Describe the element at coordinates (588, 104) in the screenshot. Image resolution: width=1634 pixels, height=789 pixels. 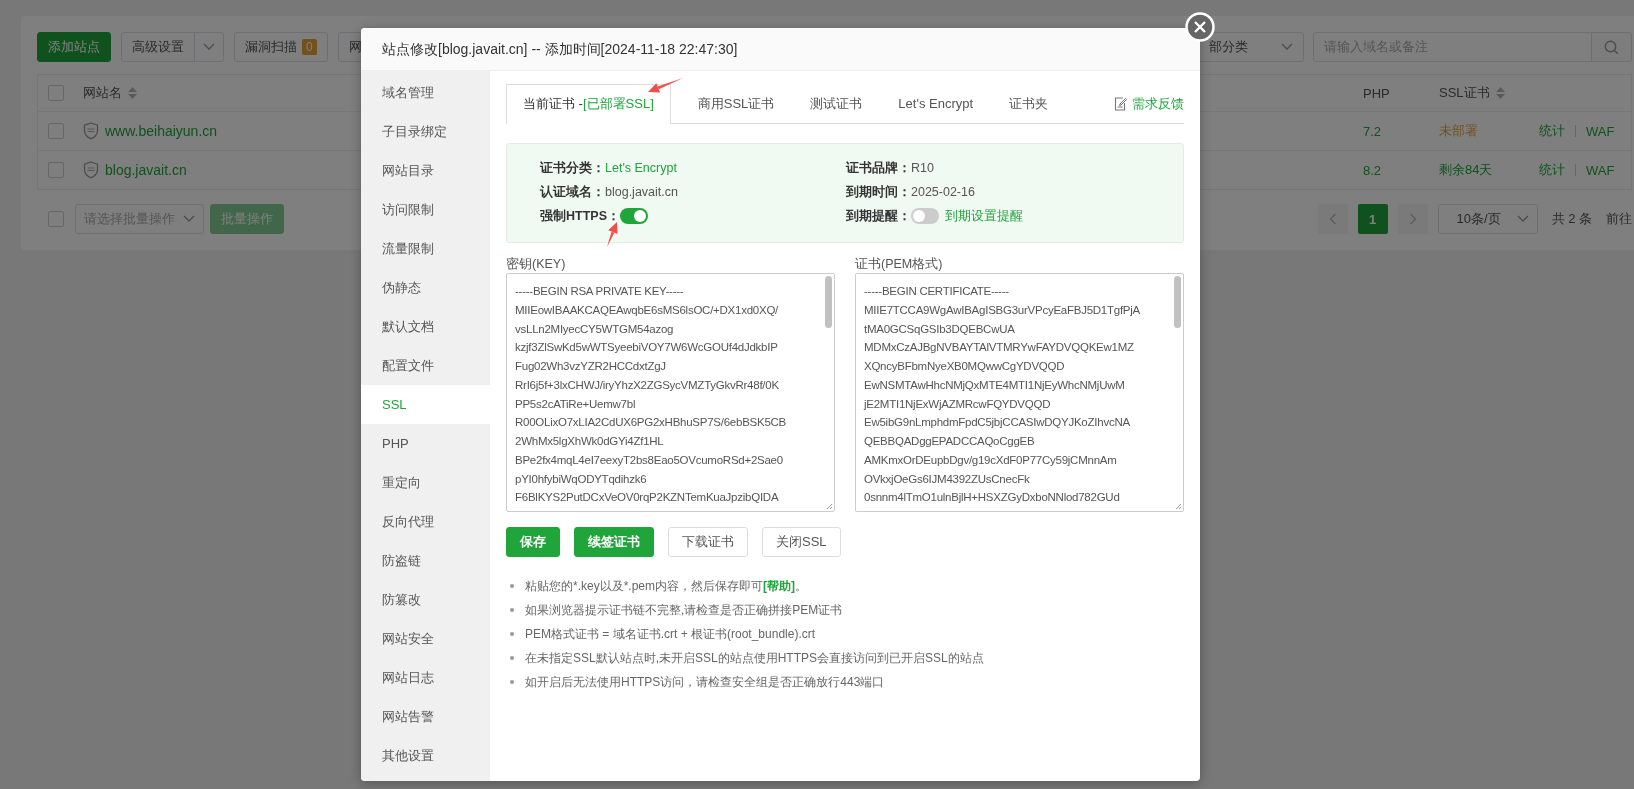
I see `tab: 当前证书 -[已部署SSL]` at that location.